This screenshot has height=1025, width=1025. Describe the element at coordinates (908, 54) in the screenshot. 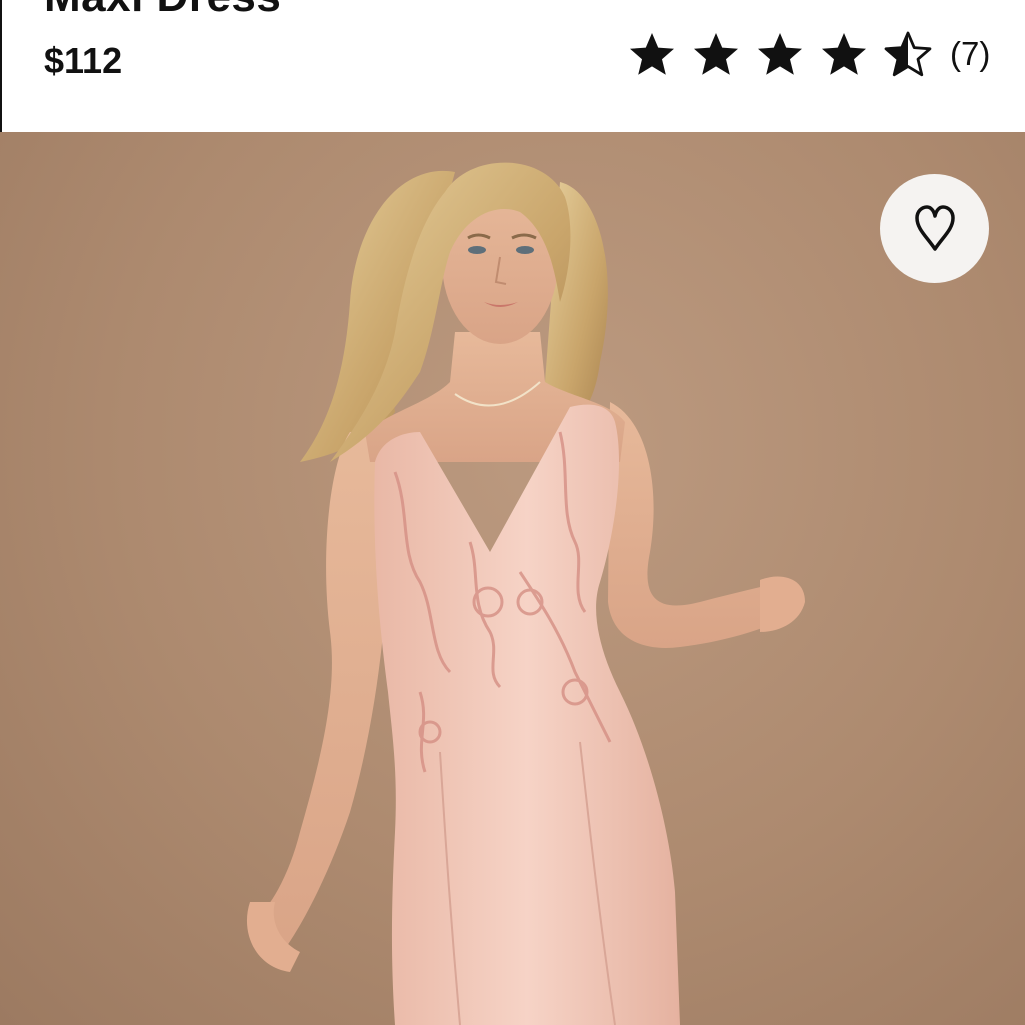

I see `half-star-icon` at that location.